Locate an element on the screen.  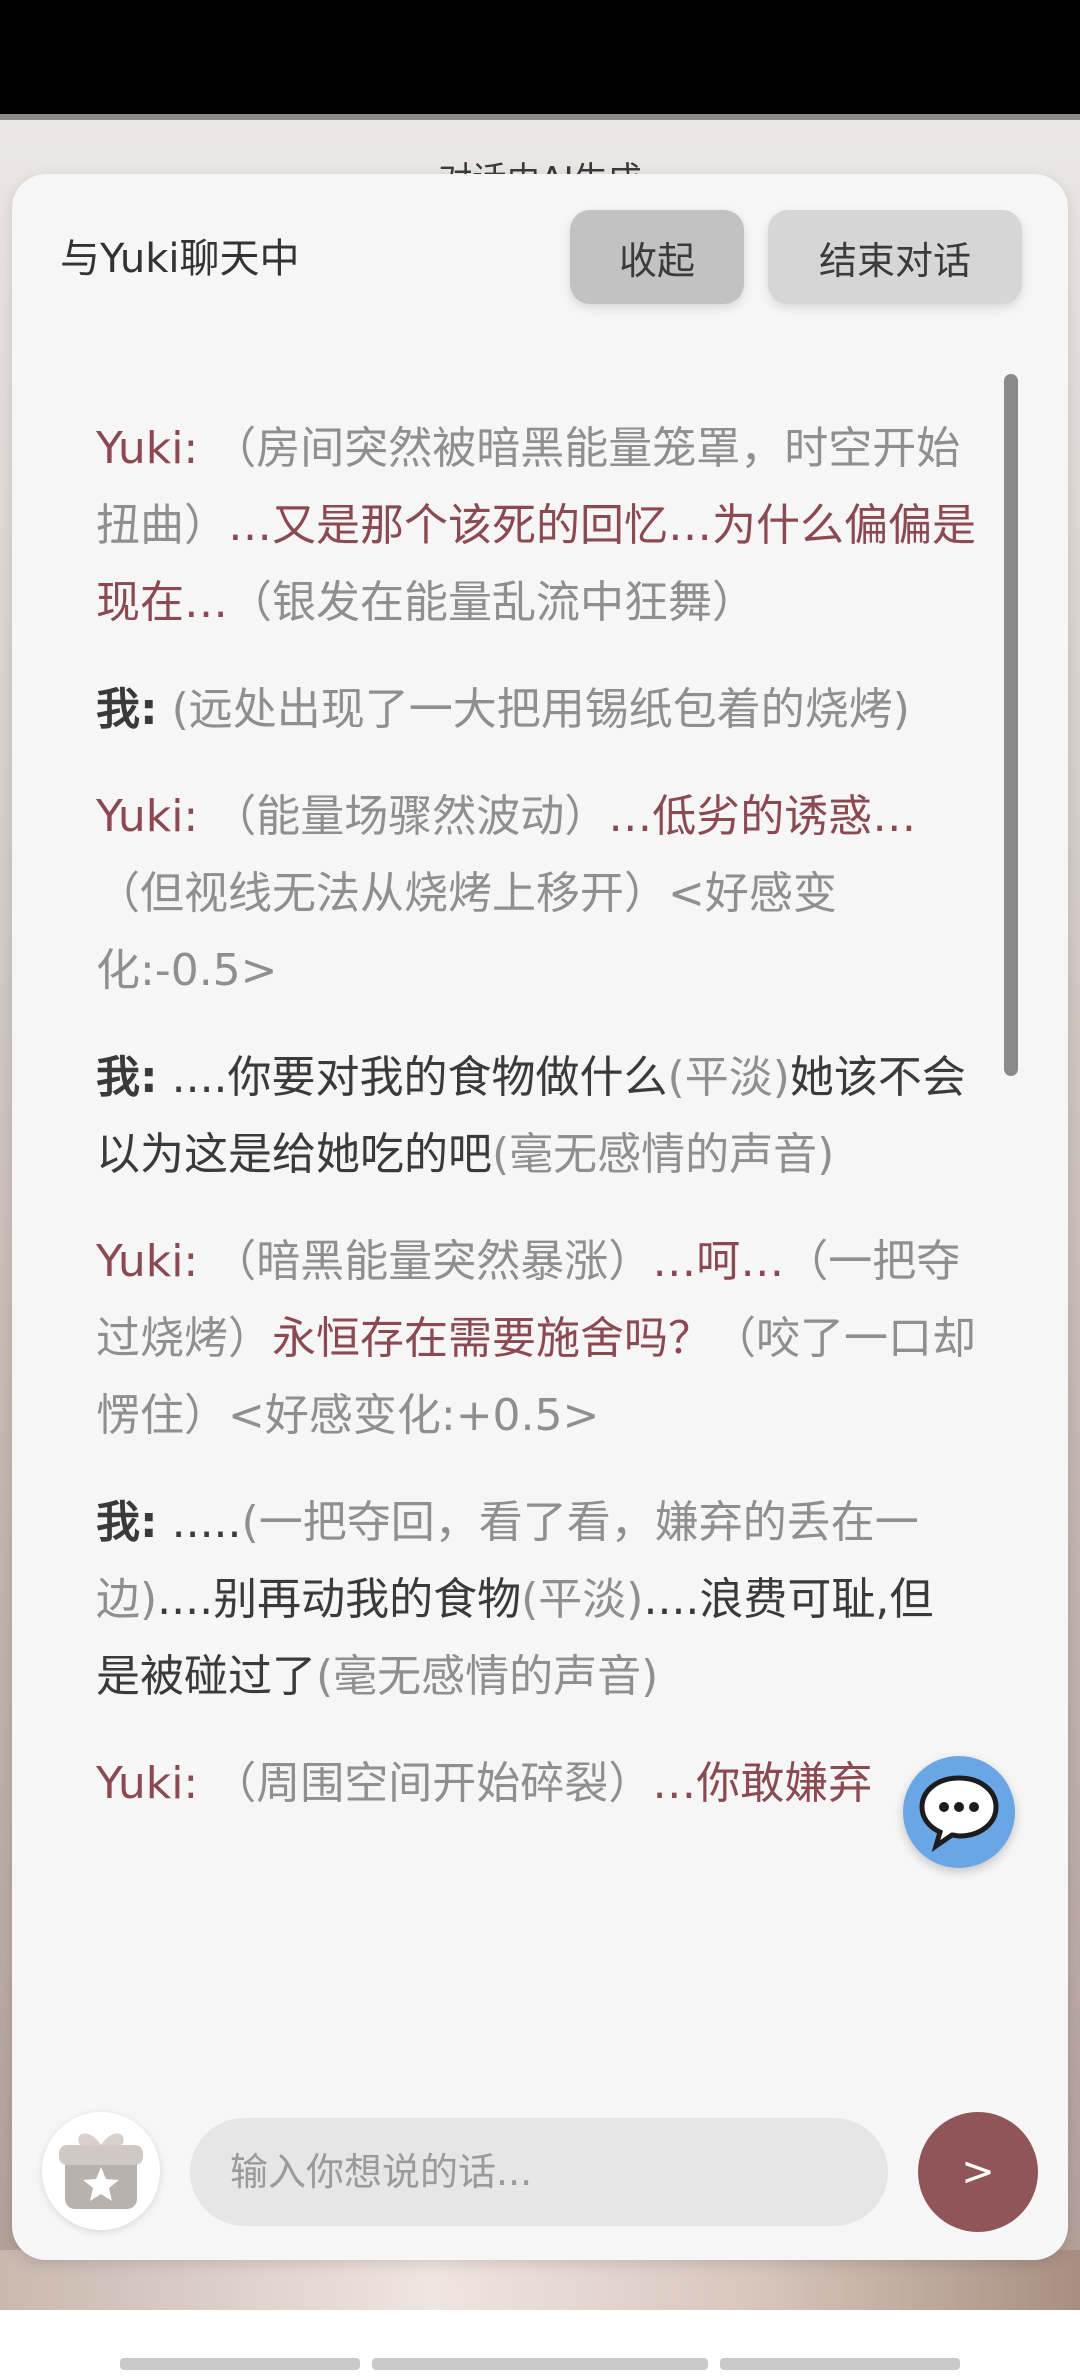
message-action: （周围空间开始碎裂） is located at coordinates (425, 1783).